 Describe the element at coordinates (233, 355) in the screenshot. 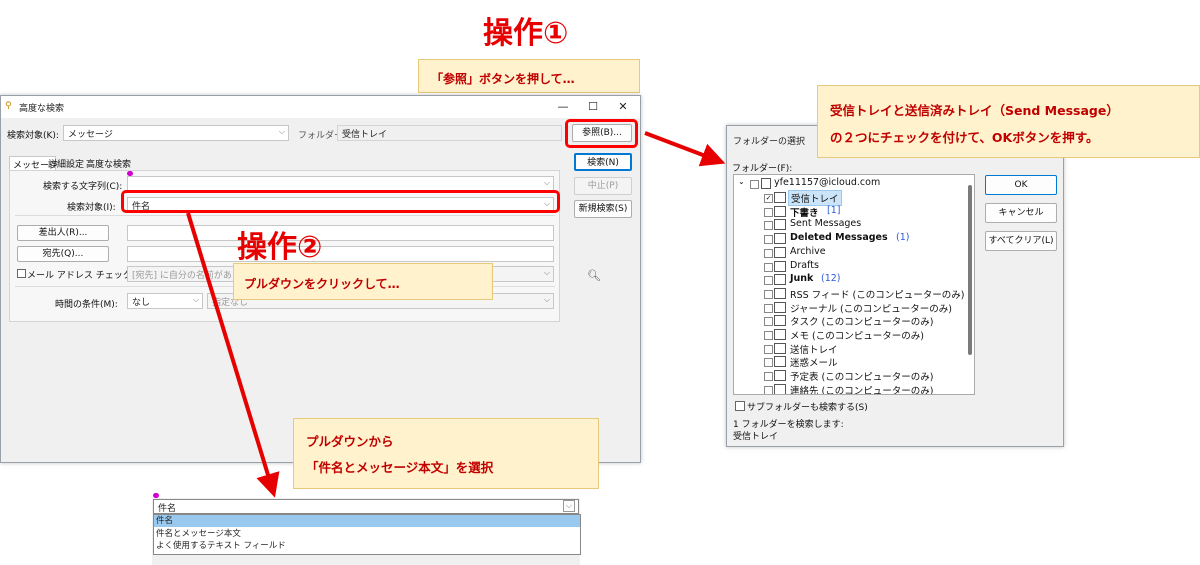

I see `arrow-to-dropdown` at that location.